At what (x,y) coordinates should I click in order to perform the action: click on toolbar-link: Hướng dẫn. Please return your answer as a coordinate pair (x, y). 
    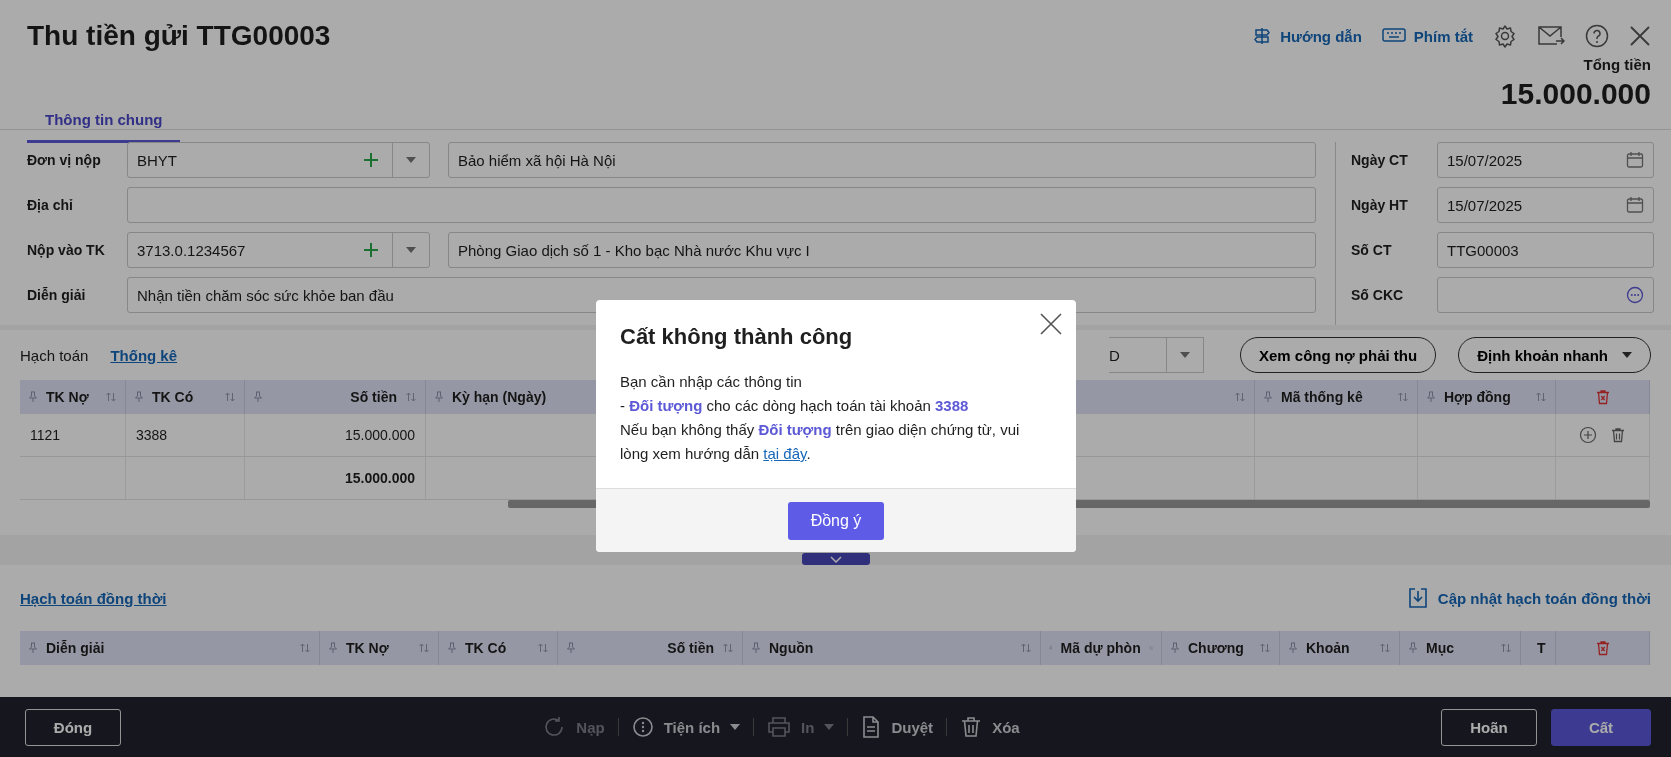
    Looking at the image, I should click on (1307, 36).